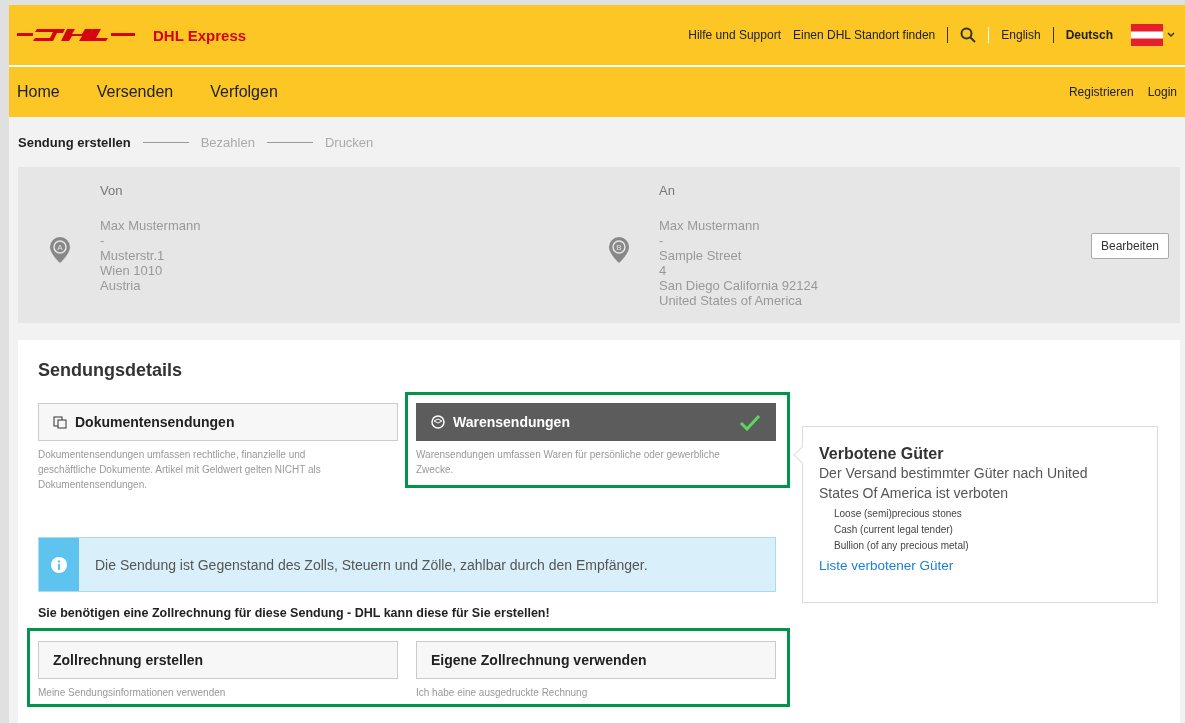  Describe the element at coordinates (619, 247) in the screenshot. I see `pin-letter: B` at that location.